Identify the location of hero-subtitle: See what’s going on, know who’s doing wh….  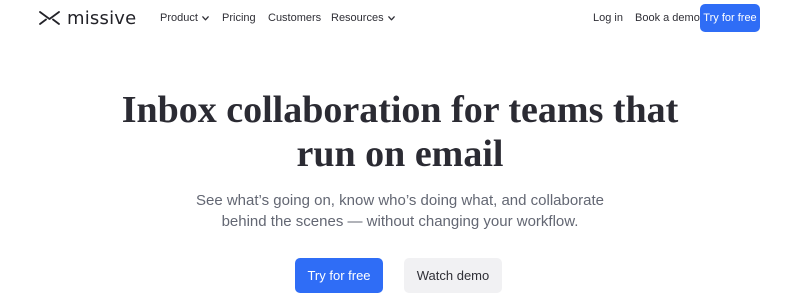
(400, 211).